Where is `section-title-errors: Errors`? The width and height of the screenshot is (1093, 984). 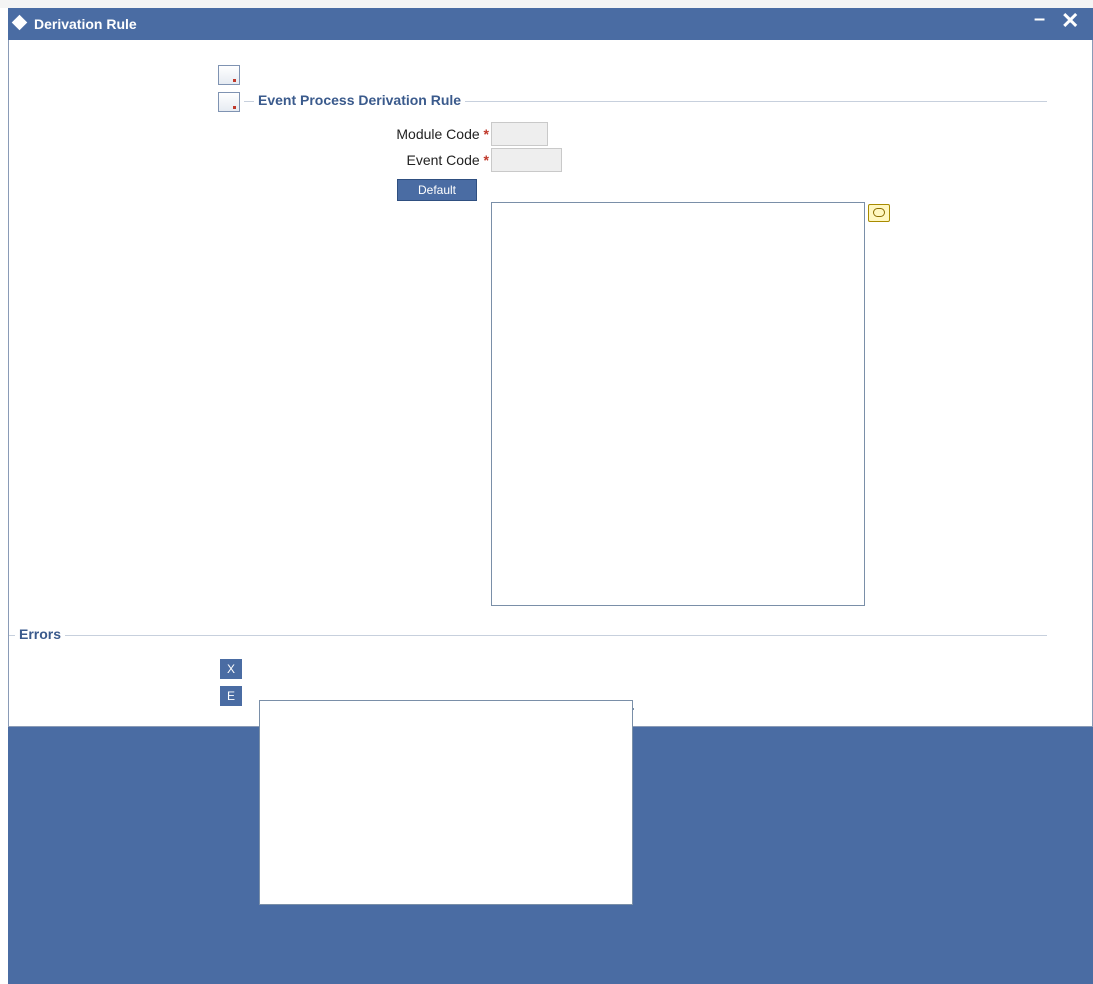 section-title-errors: Errors is located at coordinates (40, 634).